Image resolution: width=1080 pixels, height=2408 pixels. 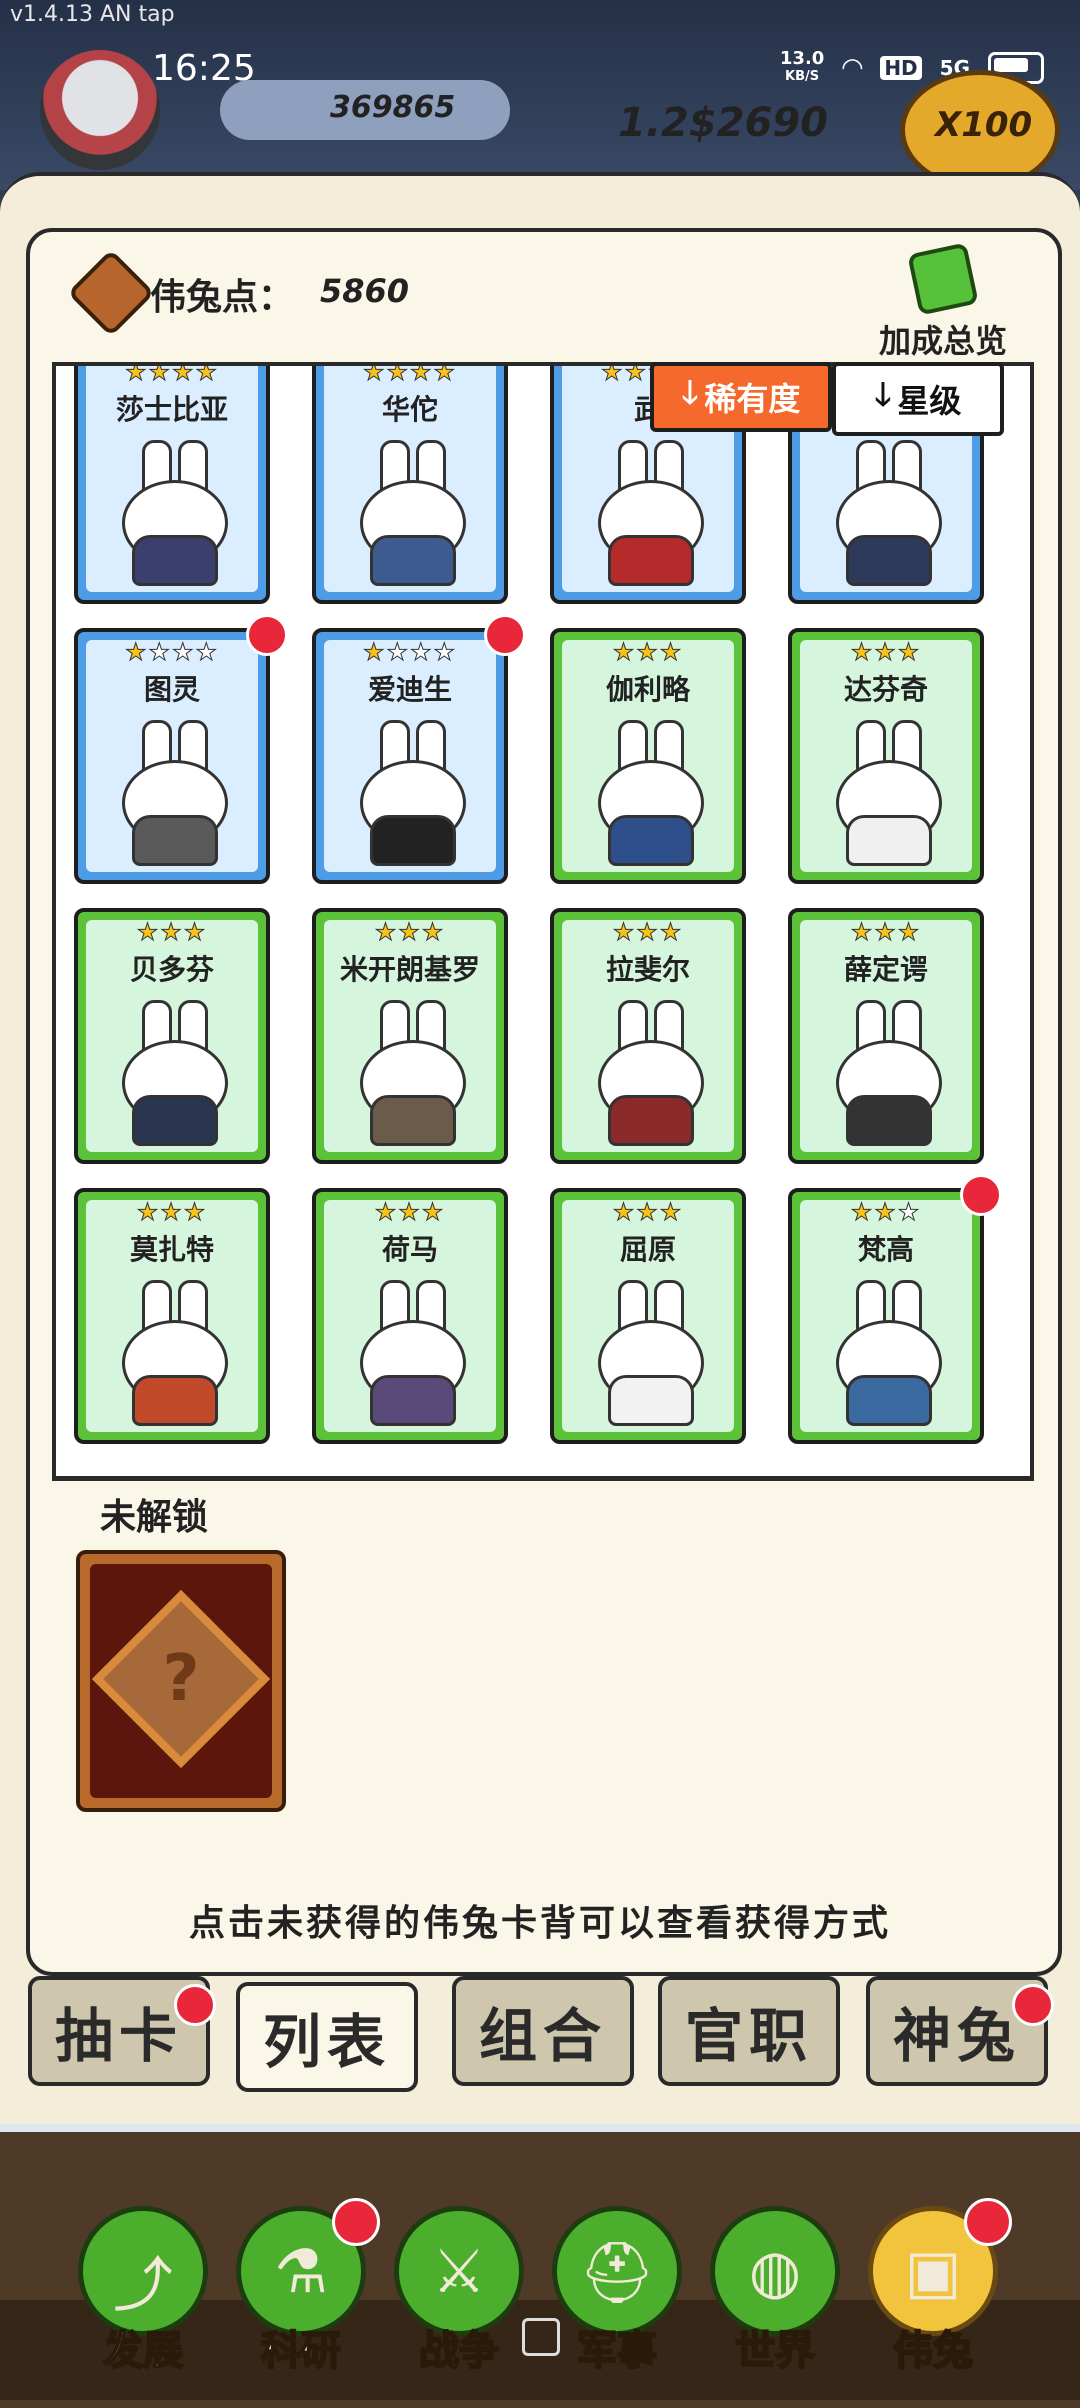 What do you see at coordinates (886, 1316) in the screenshot?
I see `hero-card: ★★★ 梵高` at bounding box center [886, 1316].